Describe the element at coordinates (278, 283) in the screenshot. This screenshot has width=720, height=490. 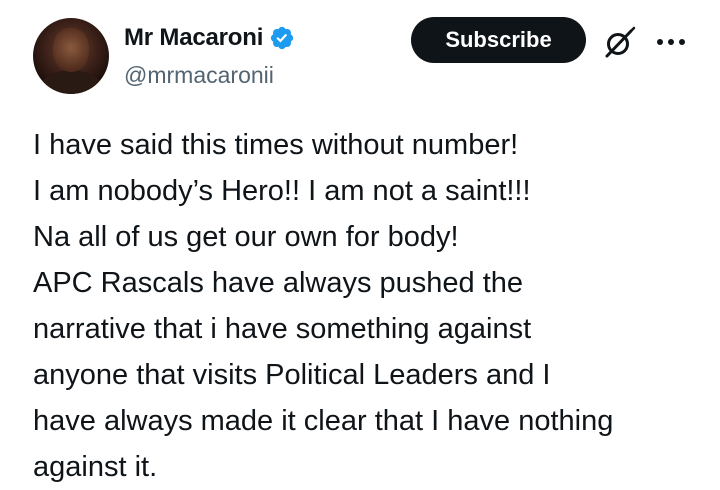
I see `post-text-line: APC Rascals have always pushed the` at that location.